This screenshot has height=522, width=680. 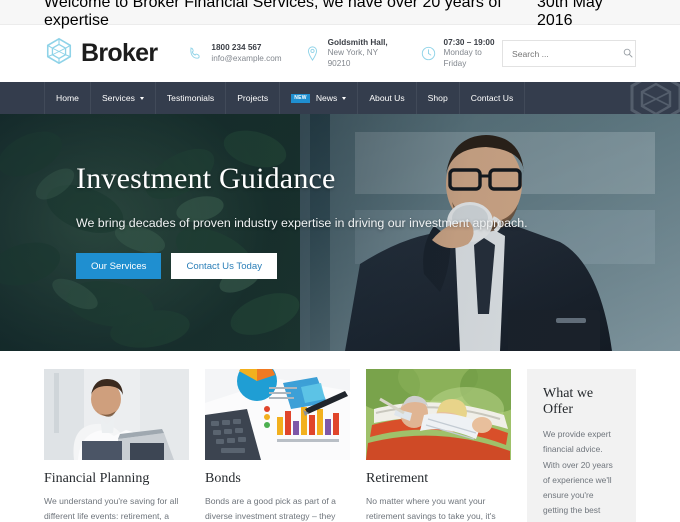 I want to click on phone-icon, so click(x=195, y=53).